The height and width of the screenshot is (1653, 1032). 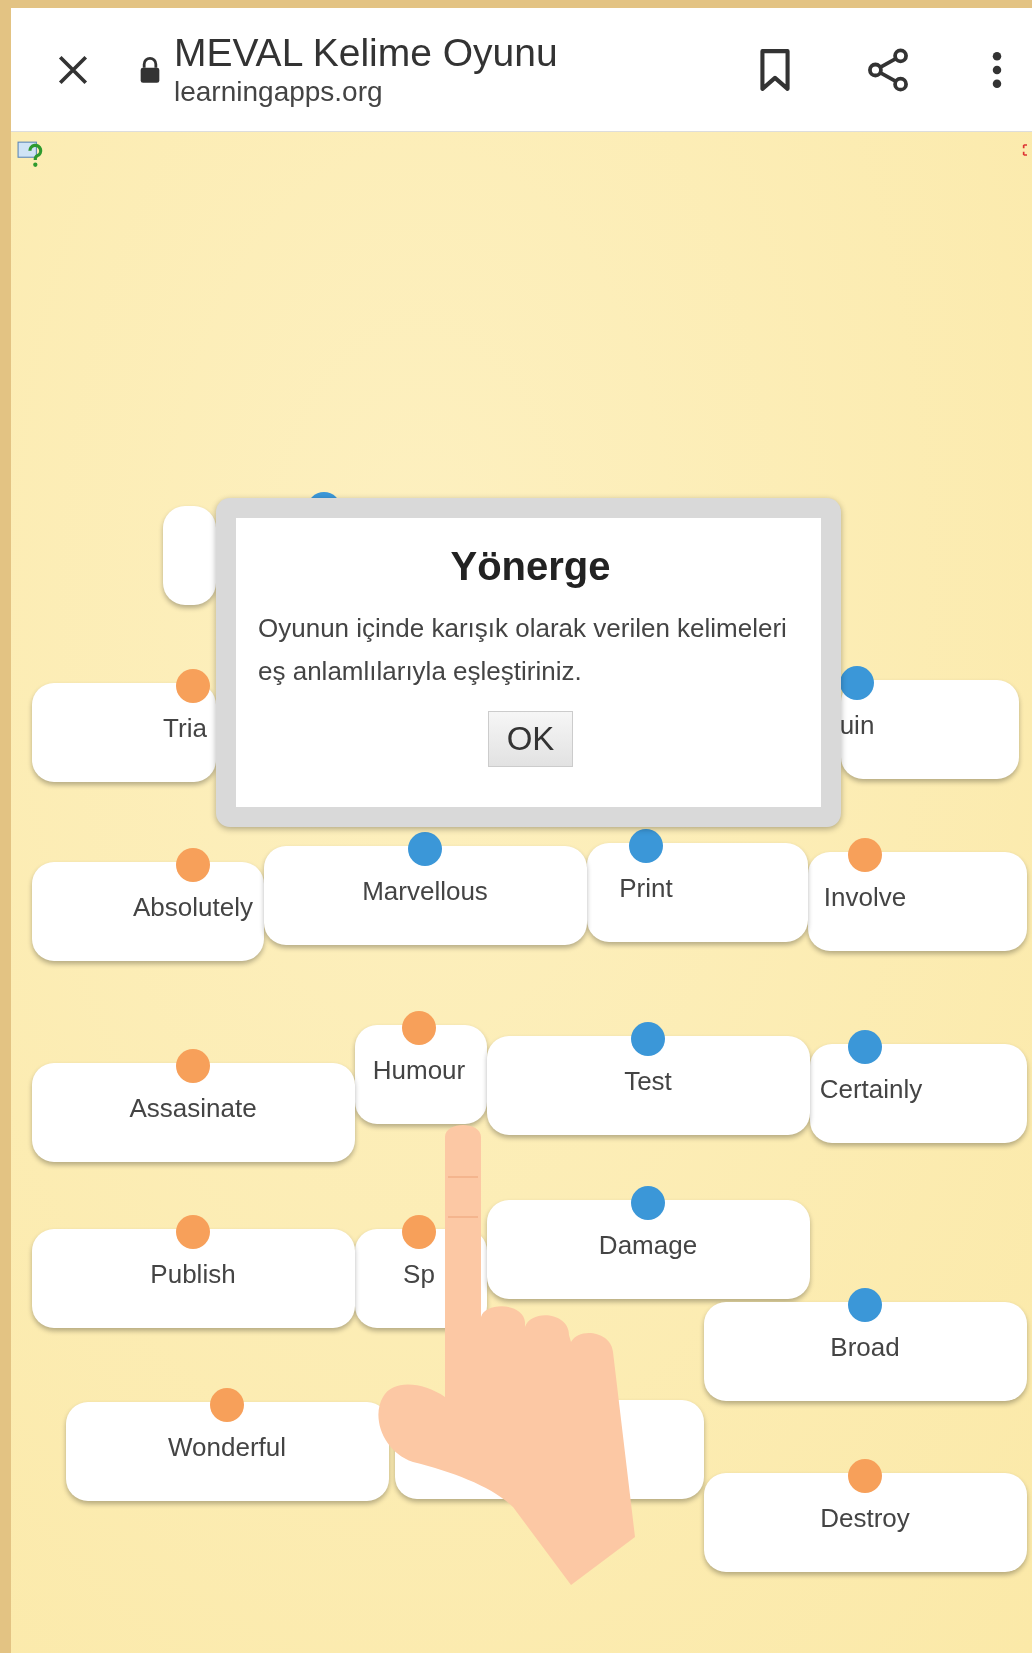 What do you see at coordinates (193, 1274) in the screenshot?
I see `card-word: Publish` at bounding box center [193, 1274].